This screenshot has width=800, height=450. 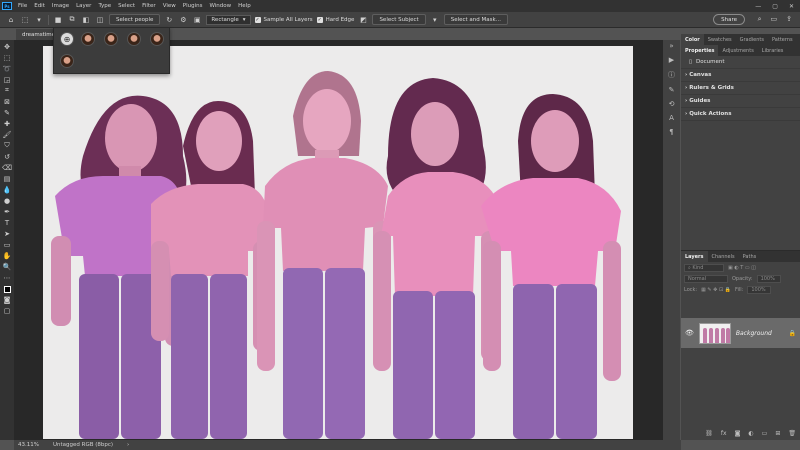 I want to click on tab-layers: Layers, so click(x=694, y=256).